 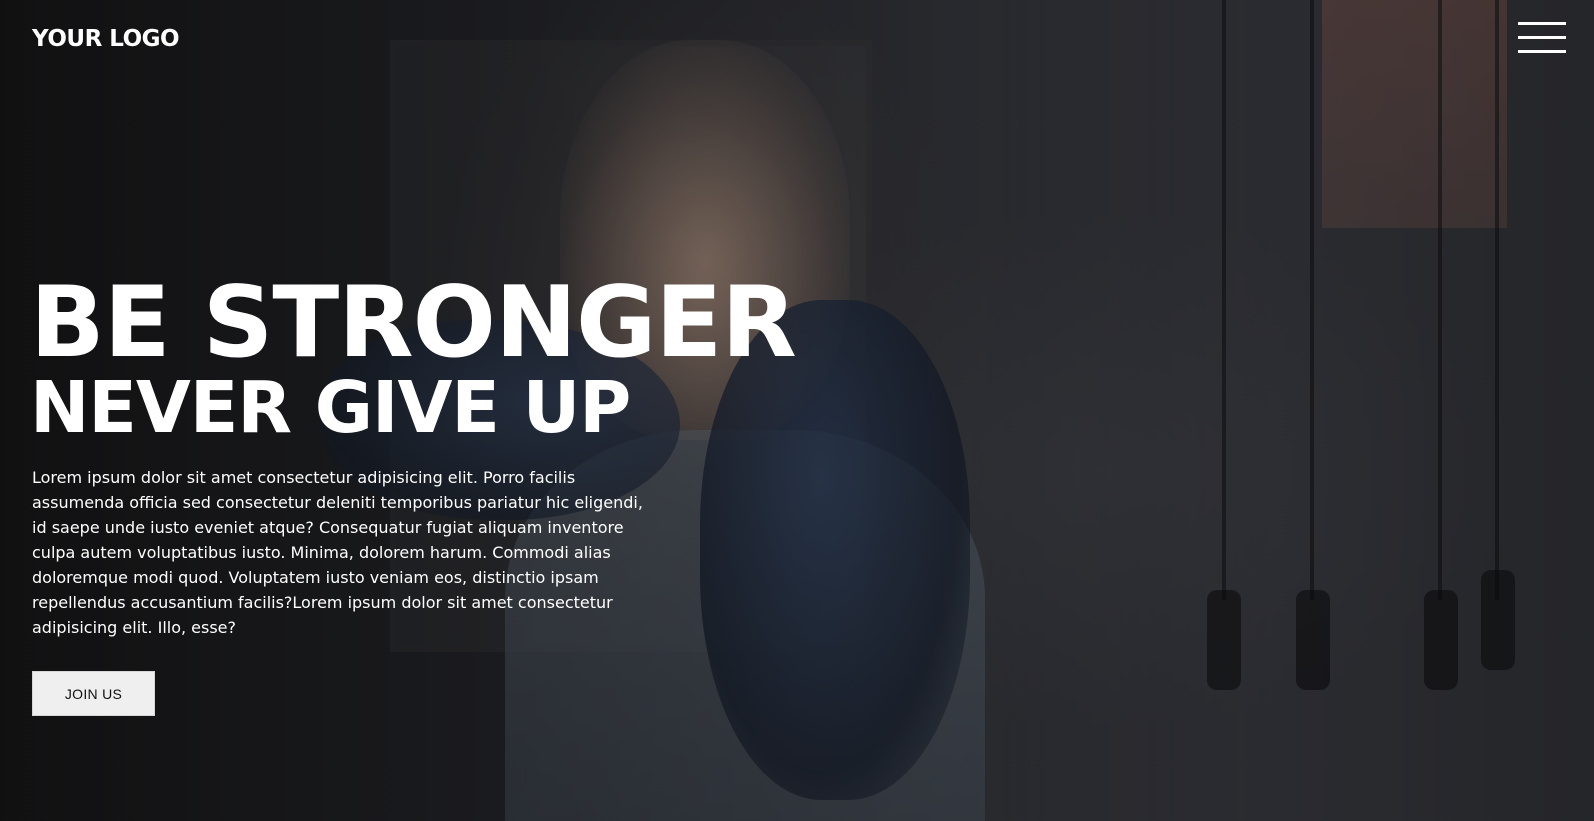 What do you see at coordinates (93, 693) in the screenshot?
I see `join-us-button: JOIN US` at bounding box center [93, 693].